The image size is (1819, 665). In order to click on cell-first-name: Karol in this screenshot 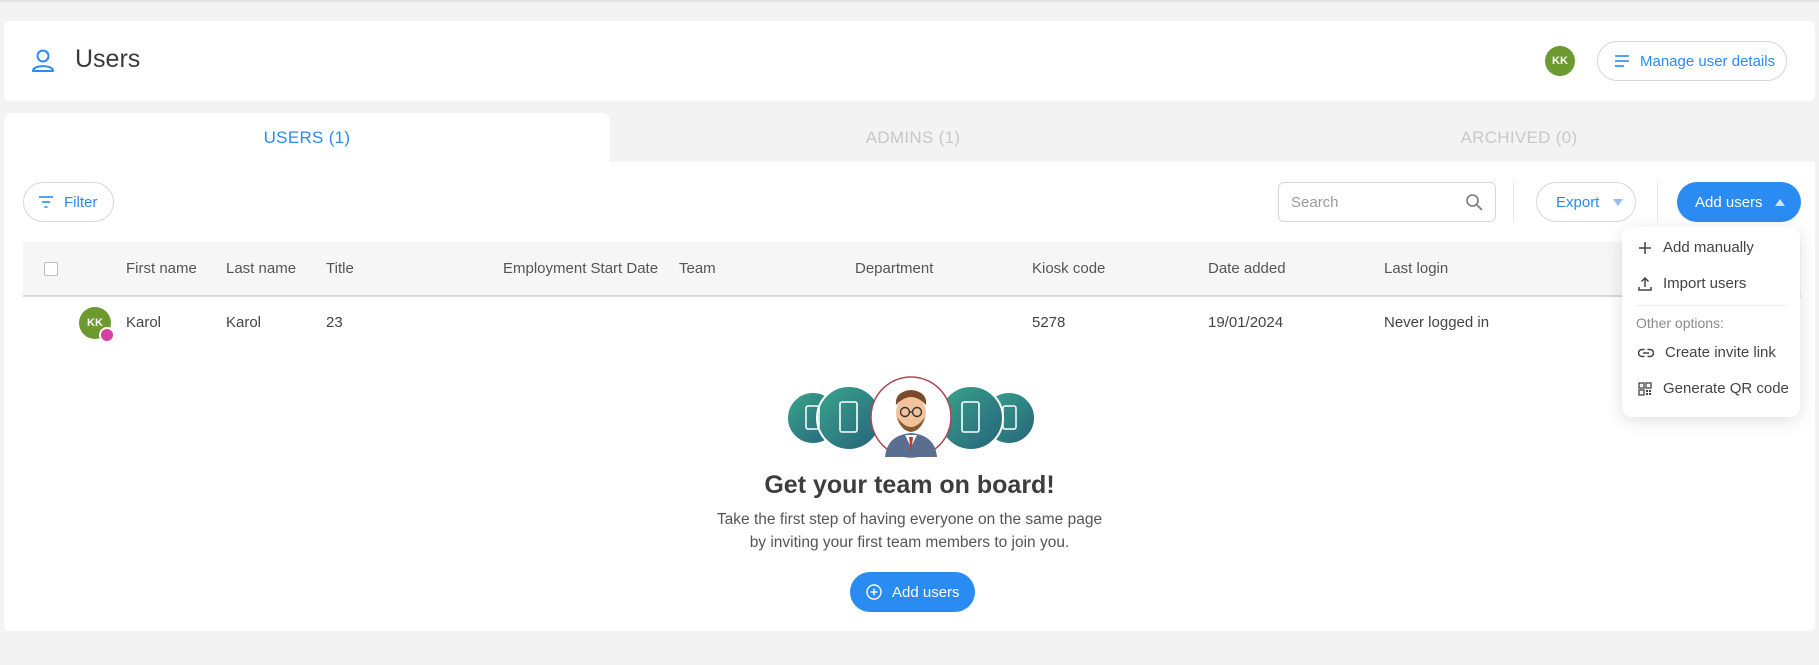, I will do `click(144, 322)`.